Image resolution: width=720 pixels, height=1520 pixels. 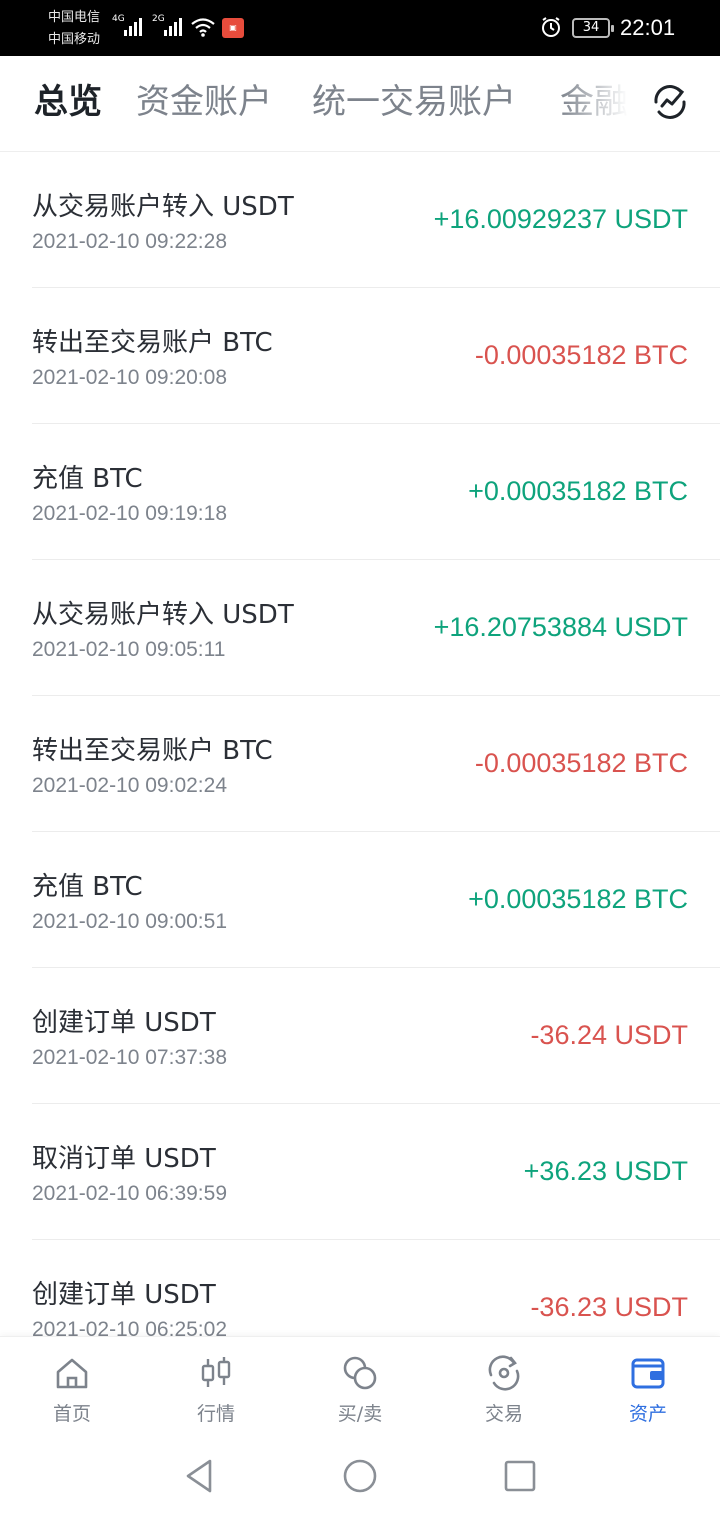 I want to click on carrier-2-label: 中国移动, so click(x=74, y=39).